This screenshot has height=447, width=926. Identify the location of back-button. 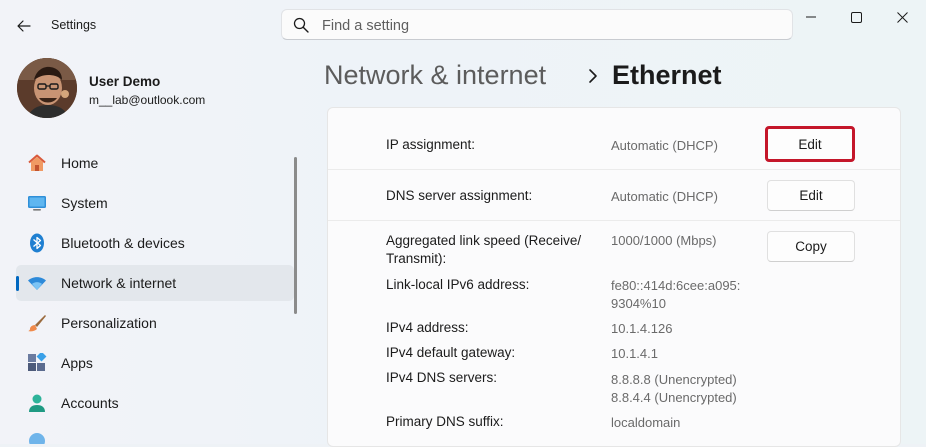
(24, 26).